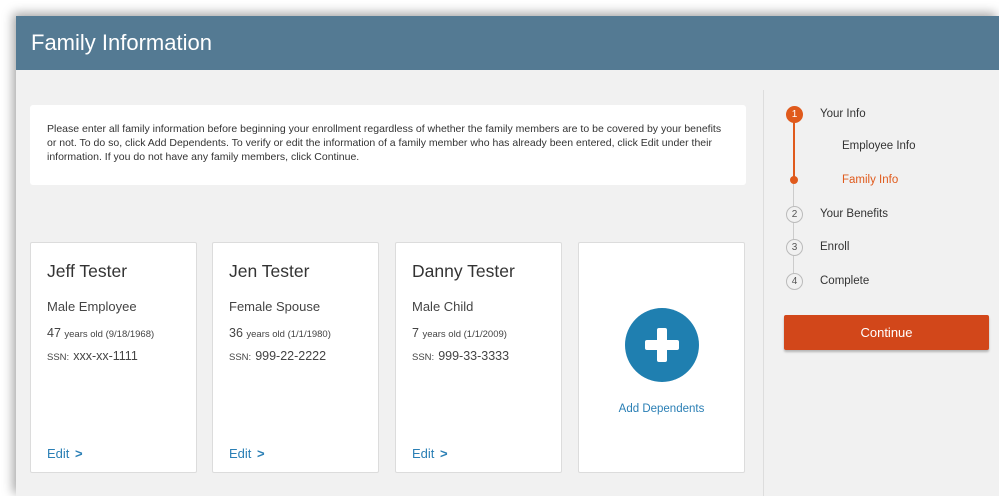 Image resolution: width=999 pixels, height=496 pixels. I want to click on progress-line, so click(793, 232).